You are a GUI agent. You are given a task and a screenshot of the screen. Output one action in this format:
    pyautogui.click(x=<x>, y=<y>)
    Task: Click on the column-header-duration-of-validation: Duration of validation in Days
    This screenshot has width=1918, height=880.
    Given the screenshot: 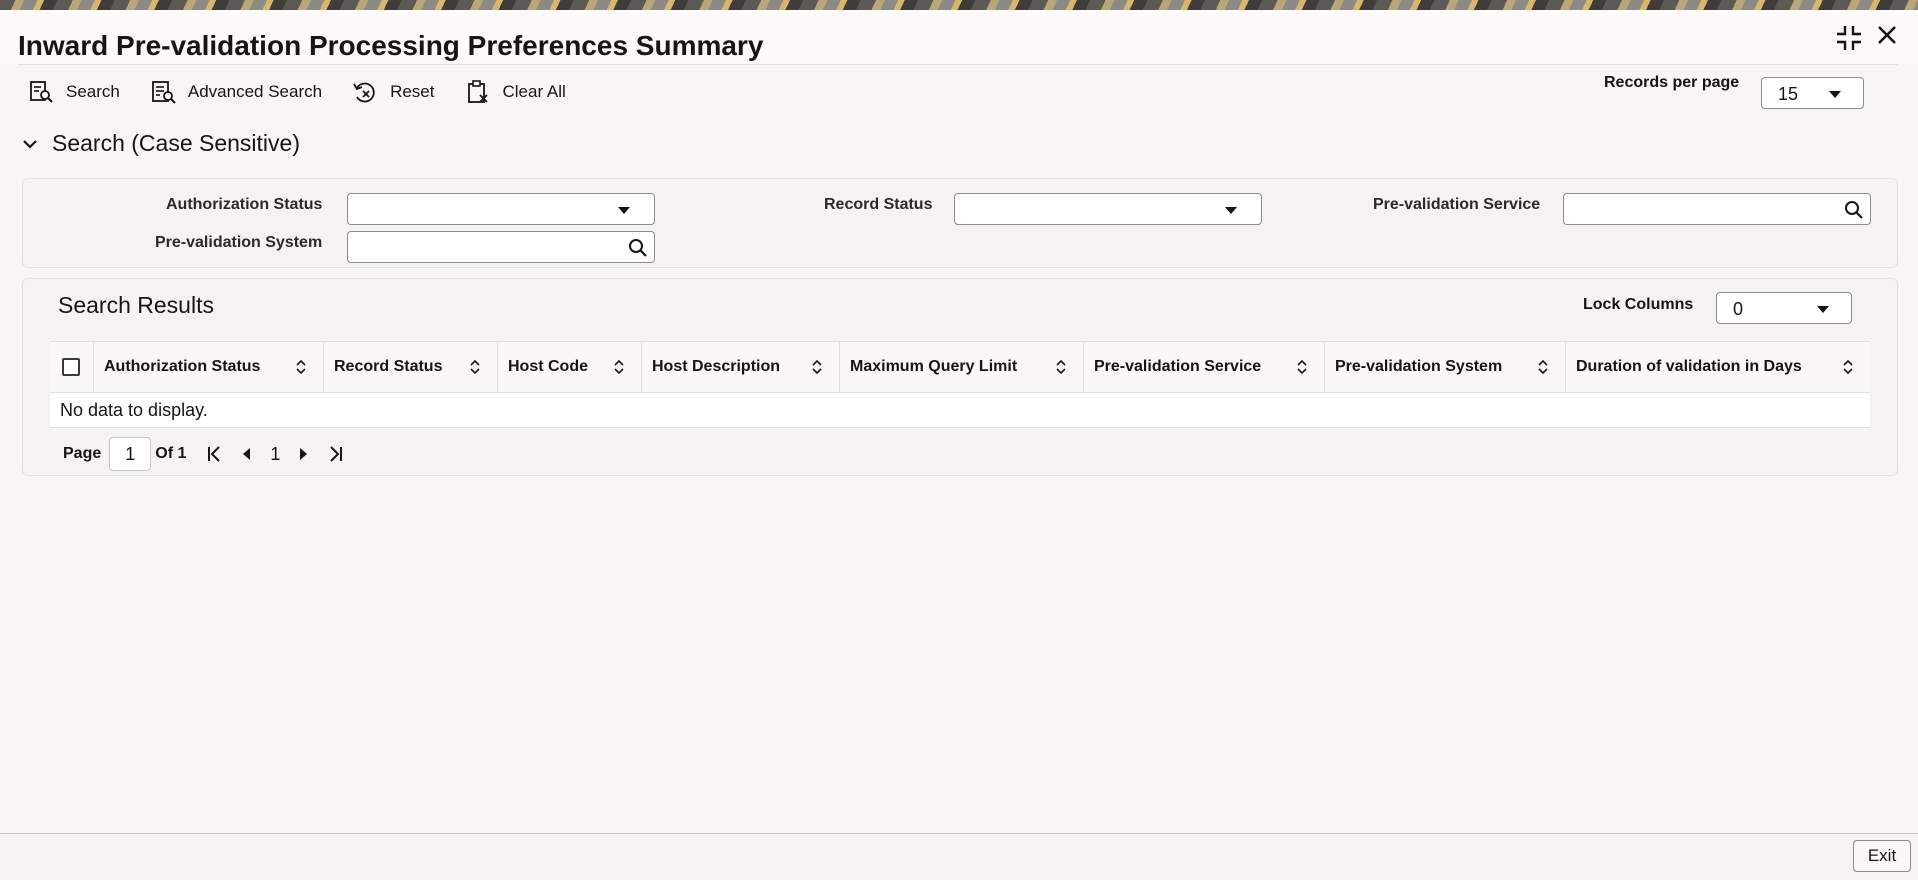 What is the action you would take?
    pyautogui.click(x=1718, y=367)
    